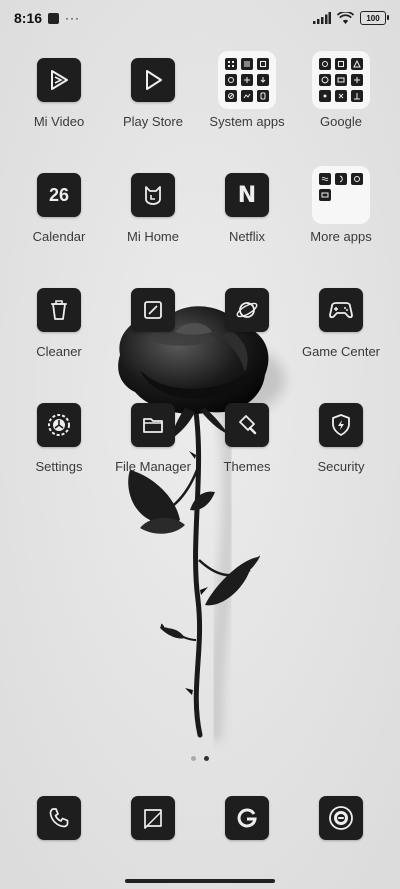 The height and width of the screenshot is (889, 400). What do you see at coordinates (341, 466) in the screenshot?
I see `app-label: Security` at bounding box center [341, 466].